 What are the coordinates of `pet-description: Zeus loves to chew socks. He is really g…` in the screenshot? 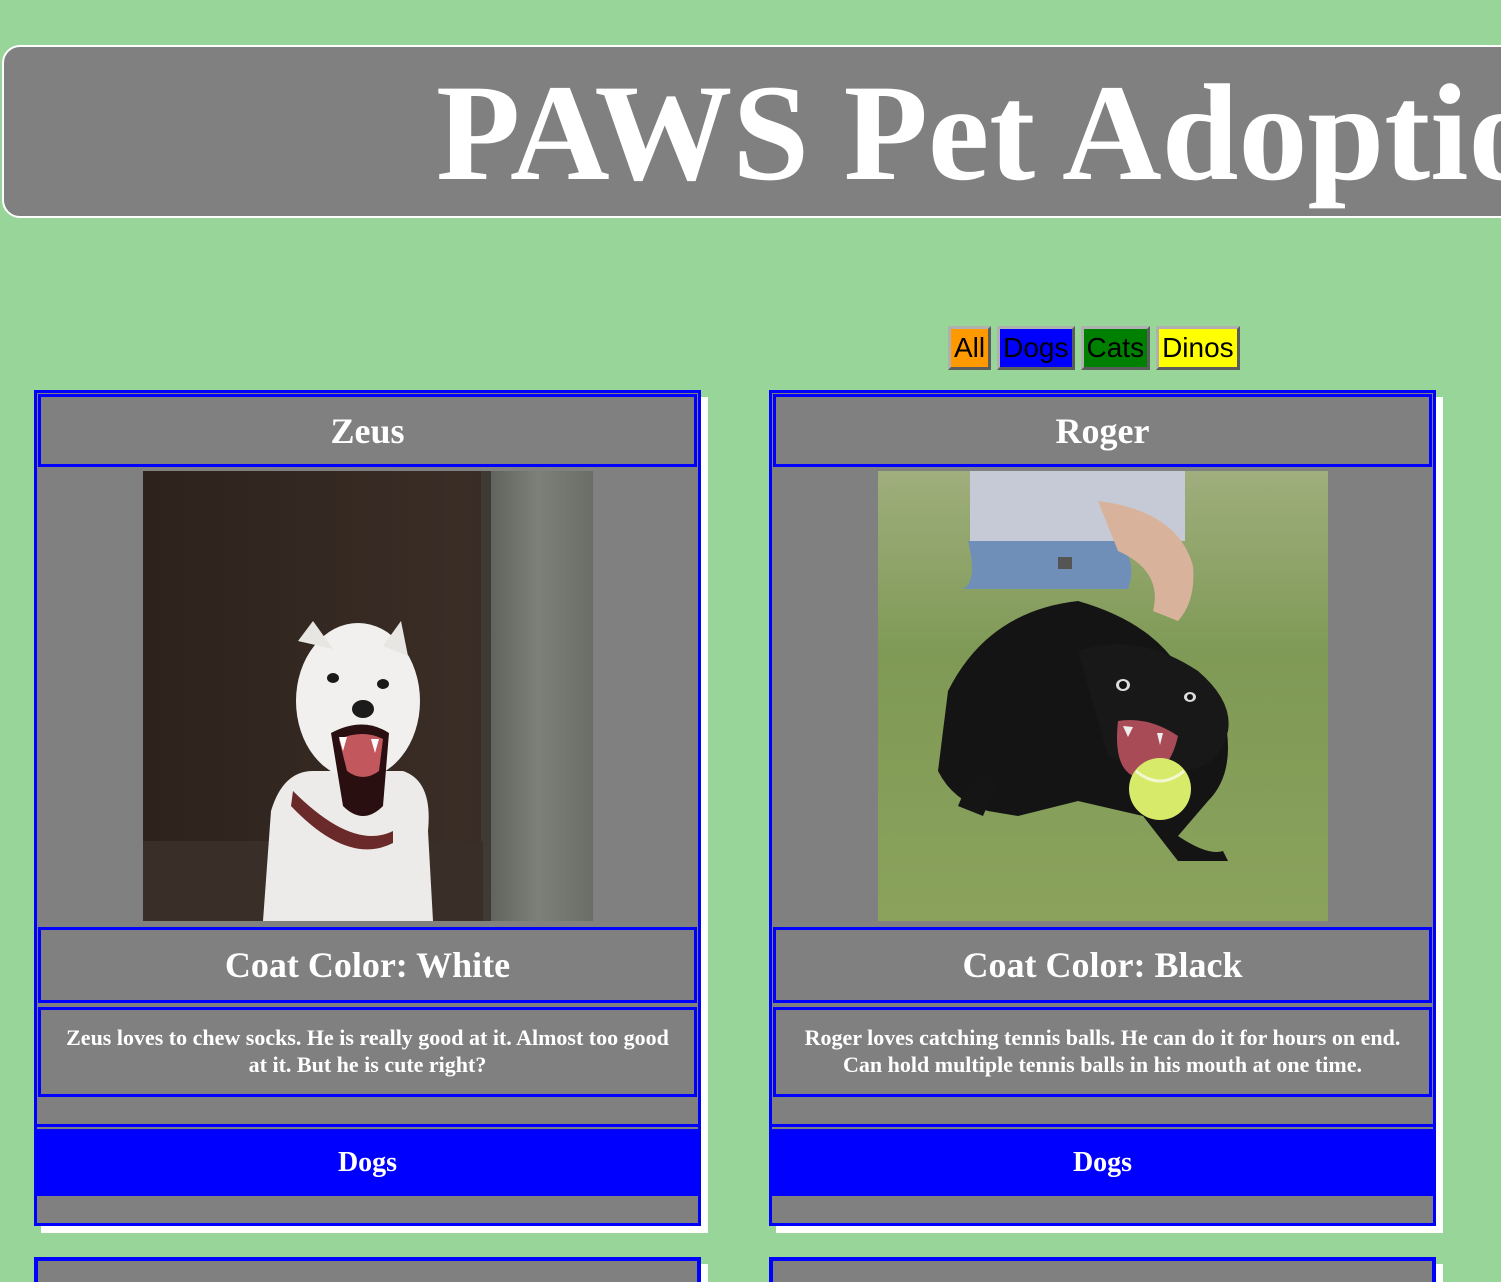 It's located at (367, 1052).